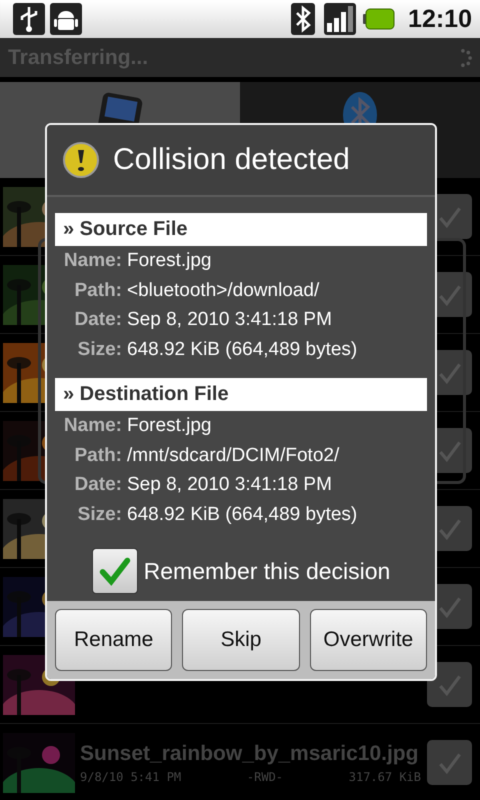  I want to click on checkbox-label: Remember this decision, so click(267, 571).